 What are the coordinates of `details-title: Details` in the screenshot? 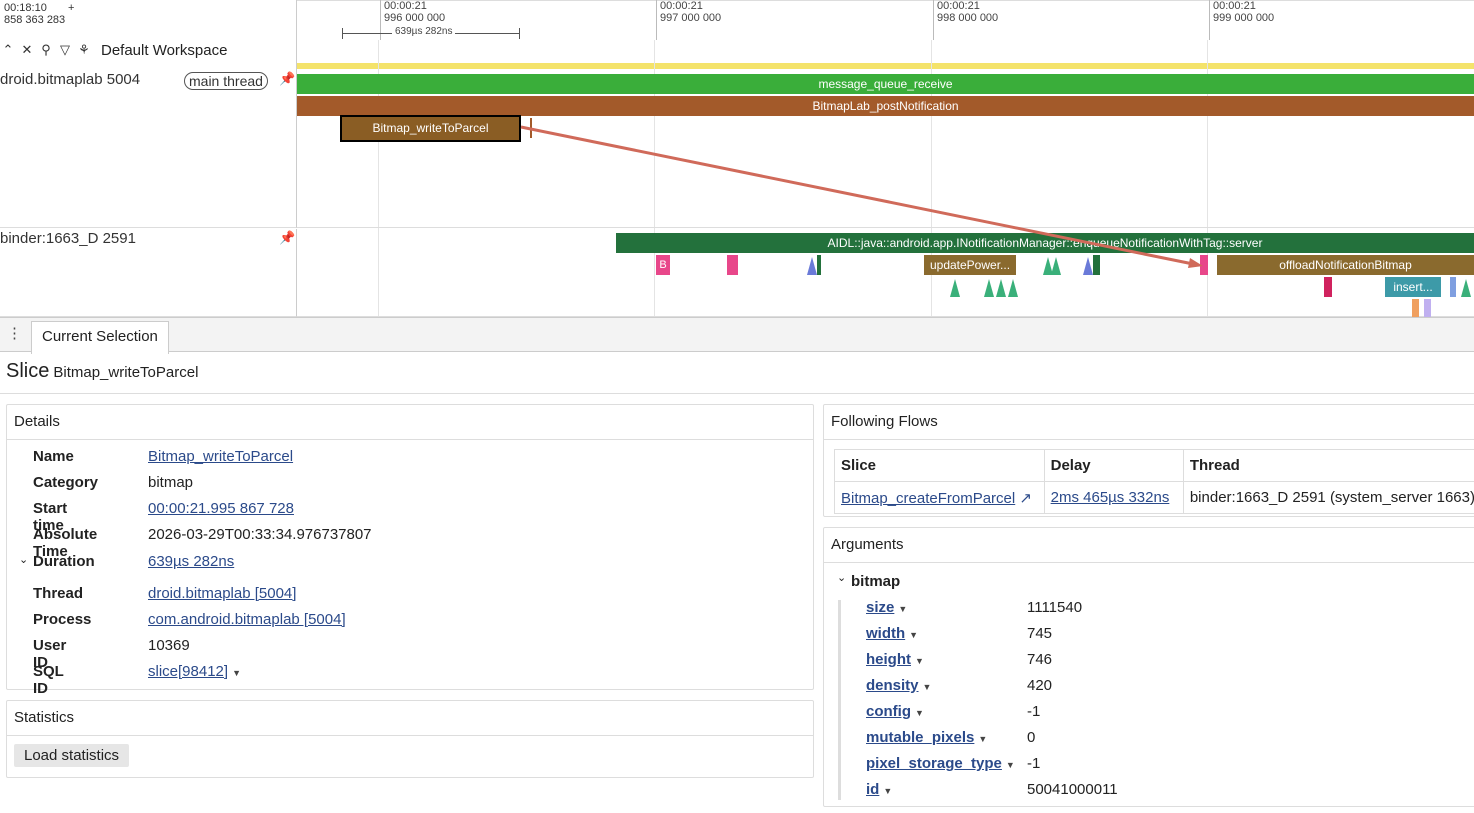 It's located at (410, 422).